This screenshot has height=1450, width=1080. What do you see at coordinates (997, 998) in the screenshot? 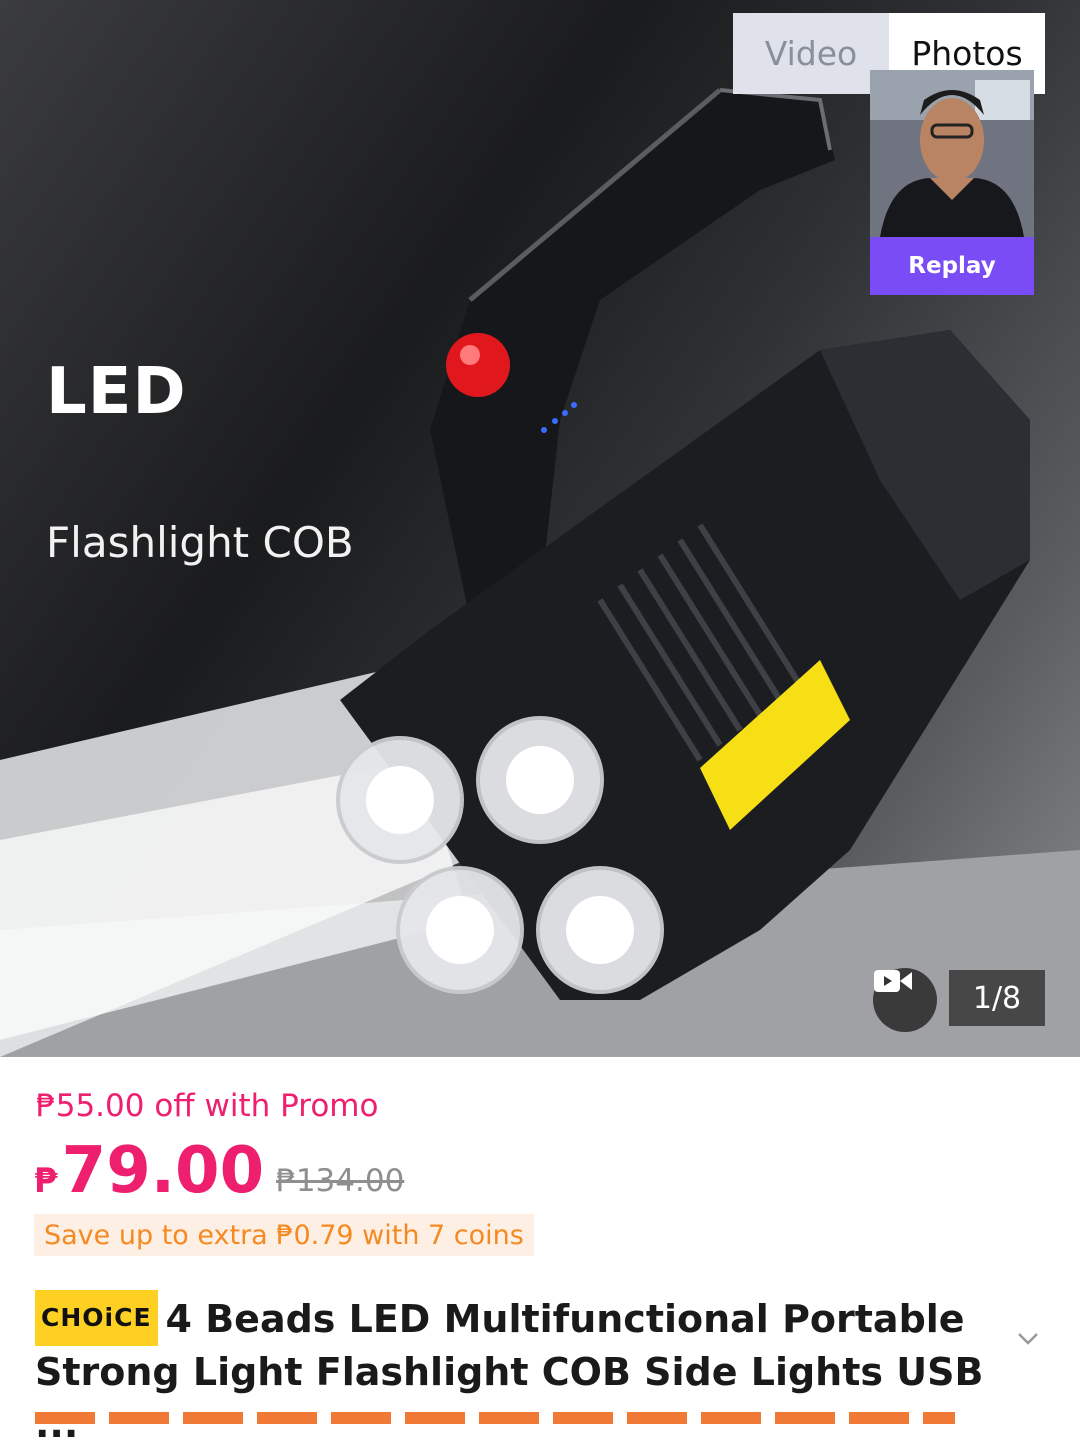
I see `image-counter: 1/8` at bounding box center [997, 998].